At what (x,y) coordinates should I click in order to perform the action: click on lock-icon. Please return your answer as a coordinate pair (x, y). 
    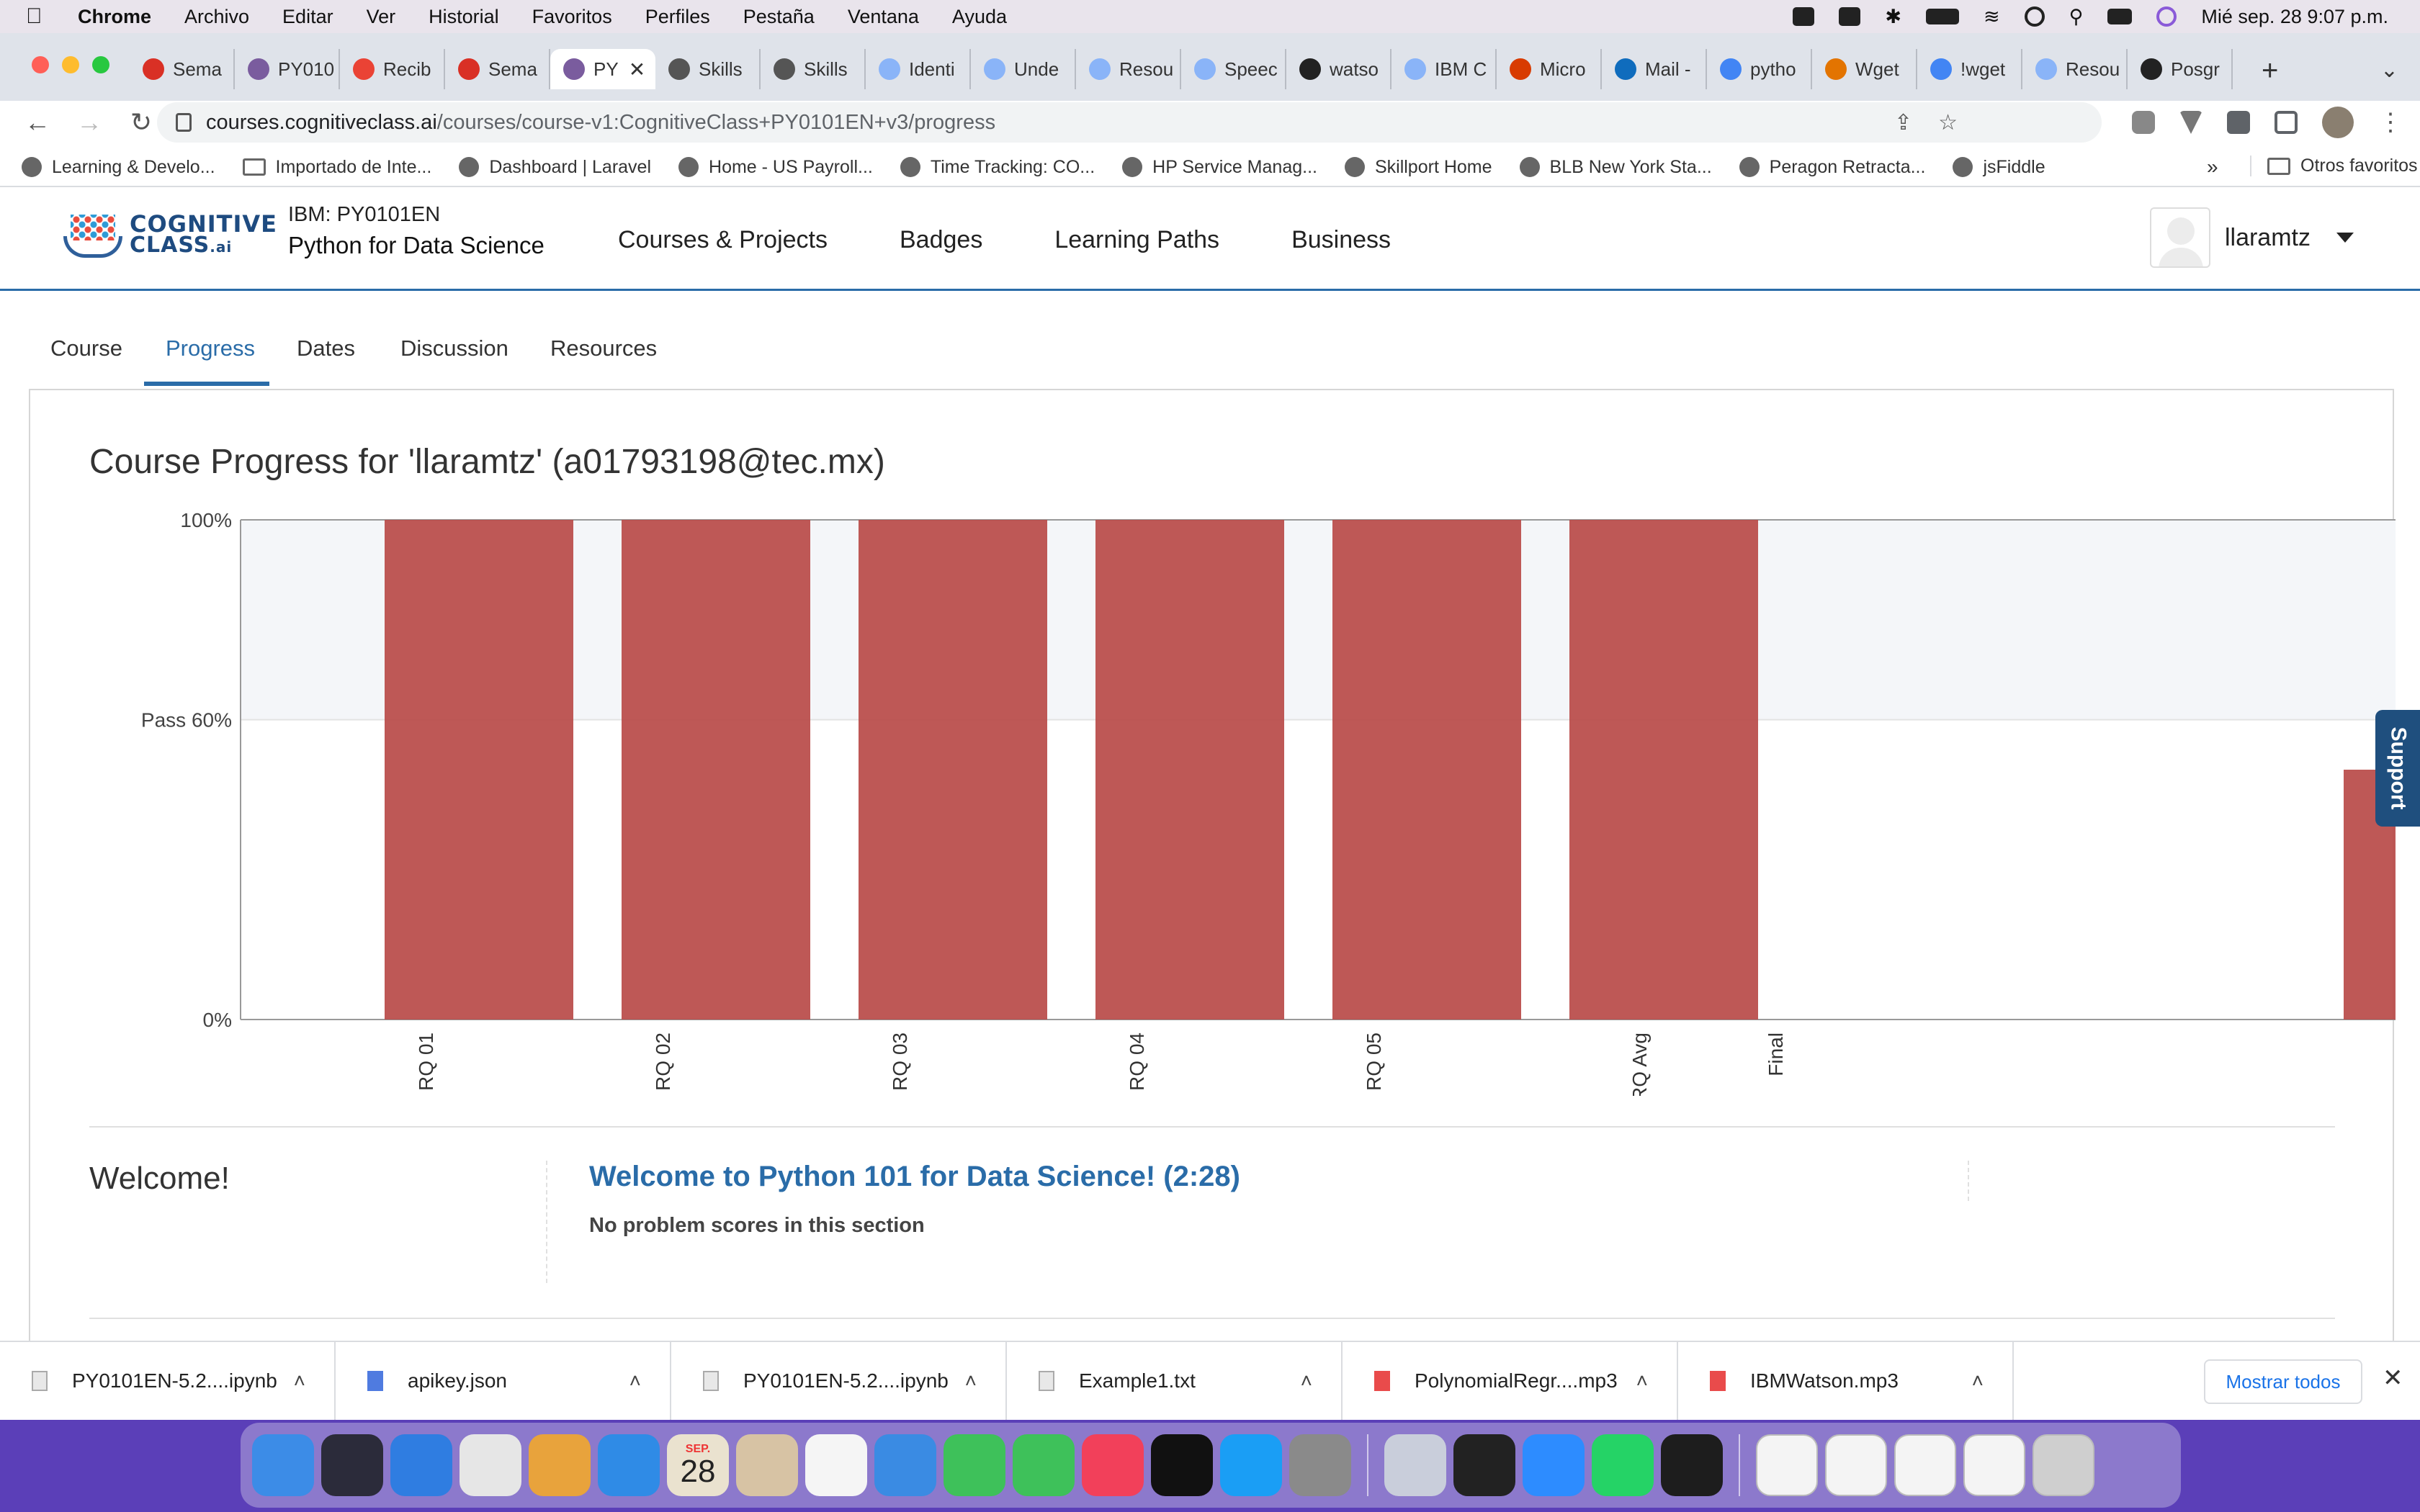
    Looking at the image, I should click on (184, 122).